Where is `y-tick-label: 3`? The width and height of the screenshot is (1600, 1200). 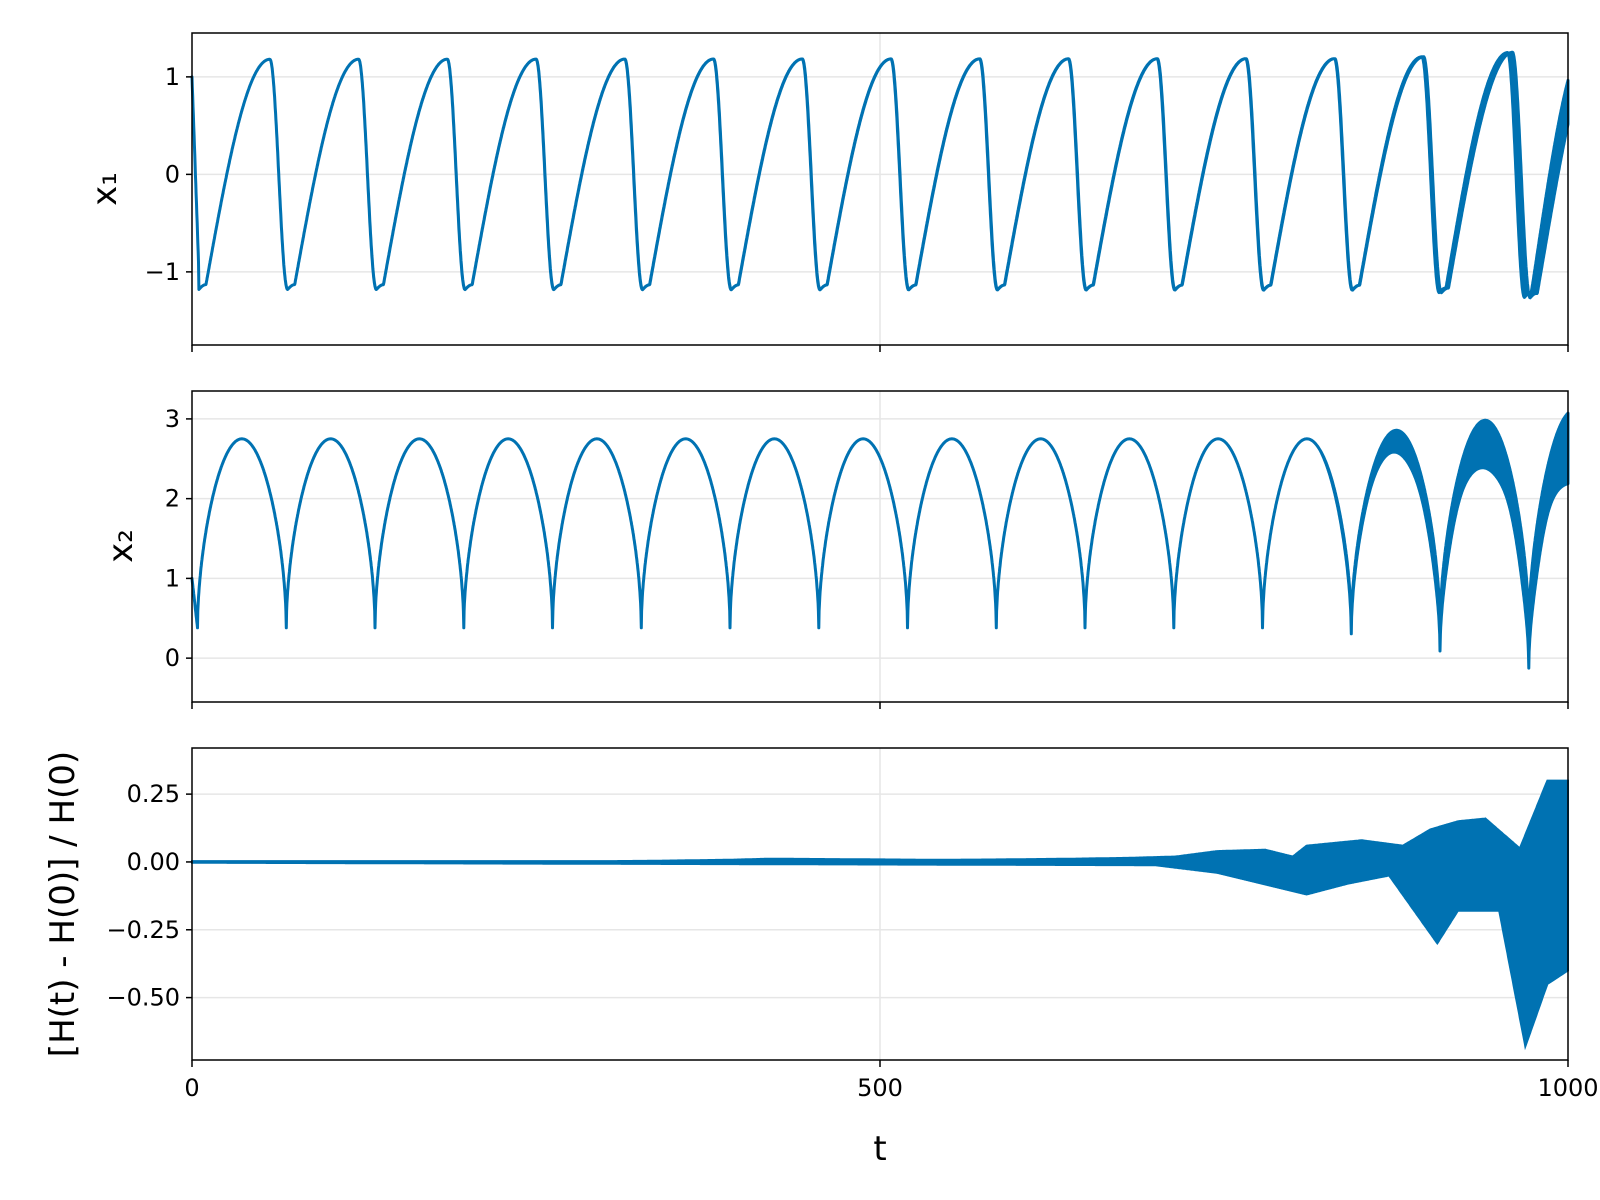
y-tick-label: 3 is located at coordinates (172, 419).